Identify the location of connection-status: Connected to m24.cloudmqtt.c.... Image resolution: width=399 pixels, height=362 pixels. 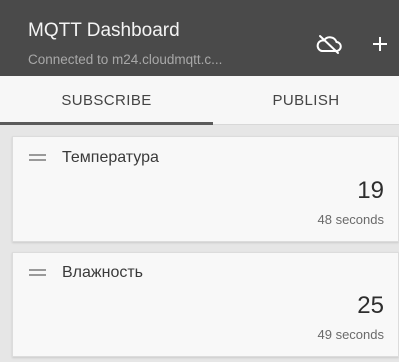
(125, 59).